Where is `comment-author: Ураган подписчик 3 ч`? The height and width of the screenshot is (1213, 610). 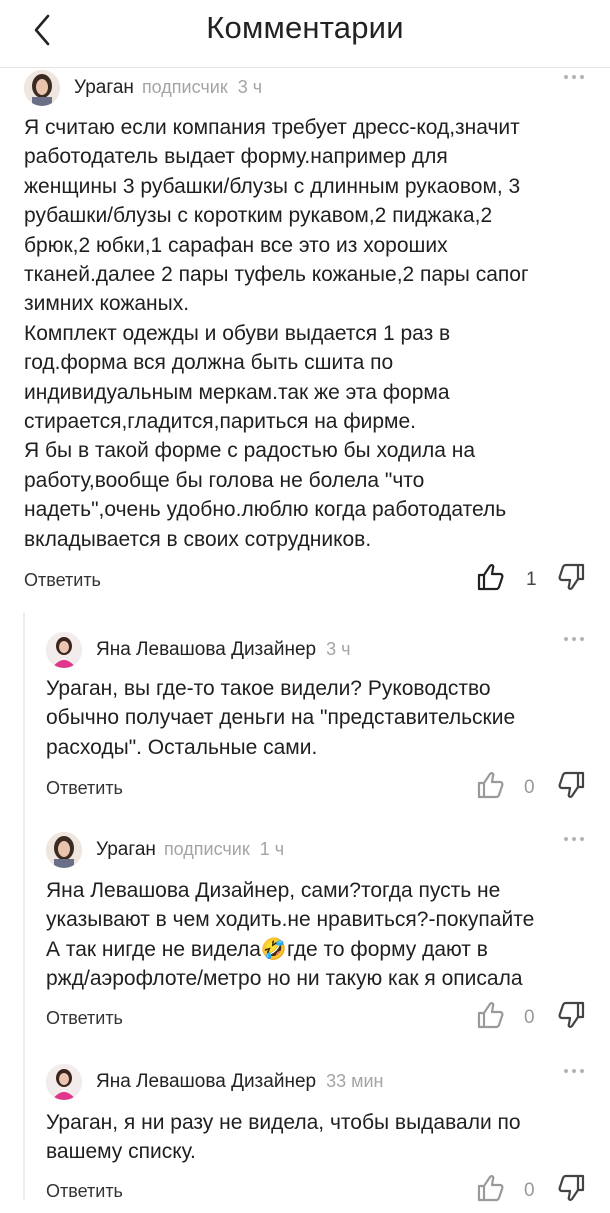 comment-author: Ураган подписчик 3 ч is located at coordinates (168, 88).